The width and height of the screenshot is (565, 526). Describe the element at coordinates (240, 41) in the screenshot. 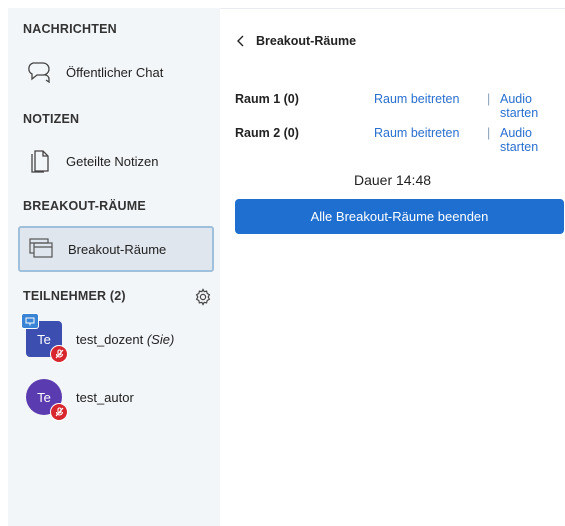

I see `chevron-left-icon` at that location.